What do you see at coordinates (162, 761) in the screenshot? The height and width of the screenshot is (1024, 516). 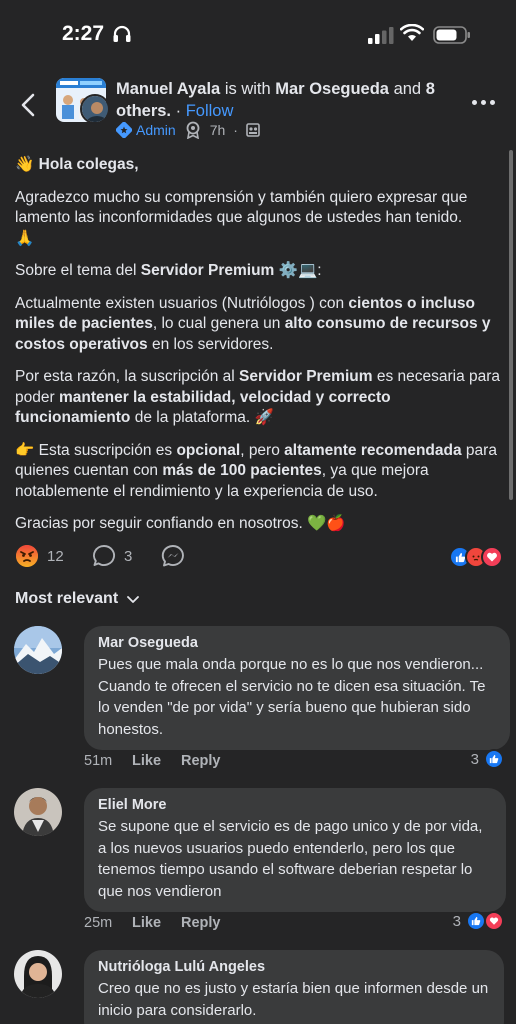 I see `comment-actions: 51m Like Reply` at bounding box center [162, 761].